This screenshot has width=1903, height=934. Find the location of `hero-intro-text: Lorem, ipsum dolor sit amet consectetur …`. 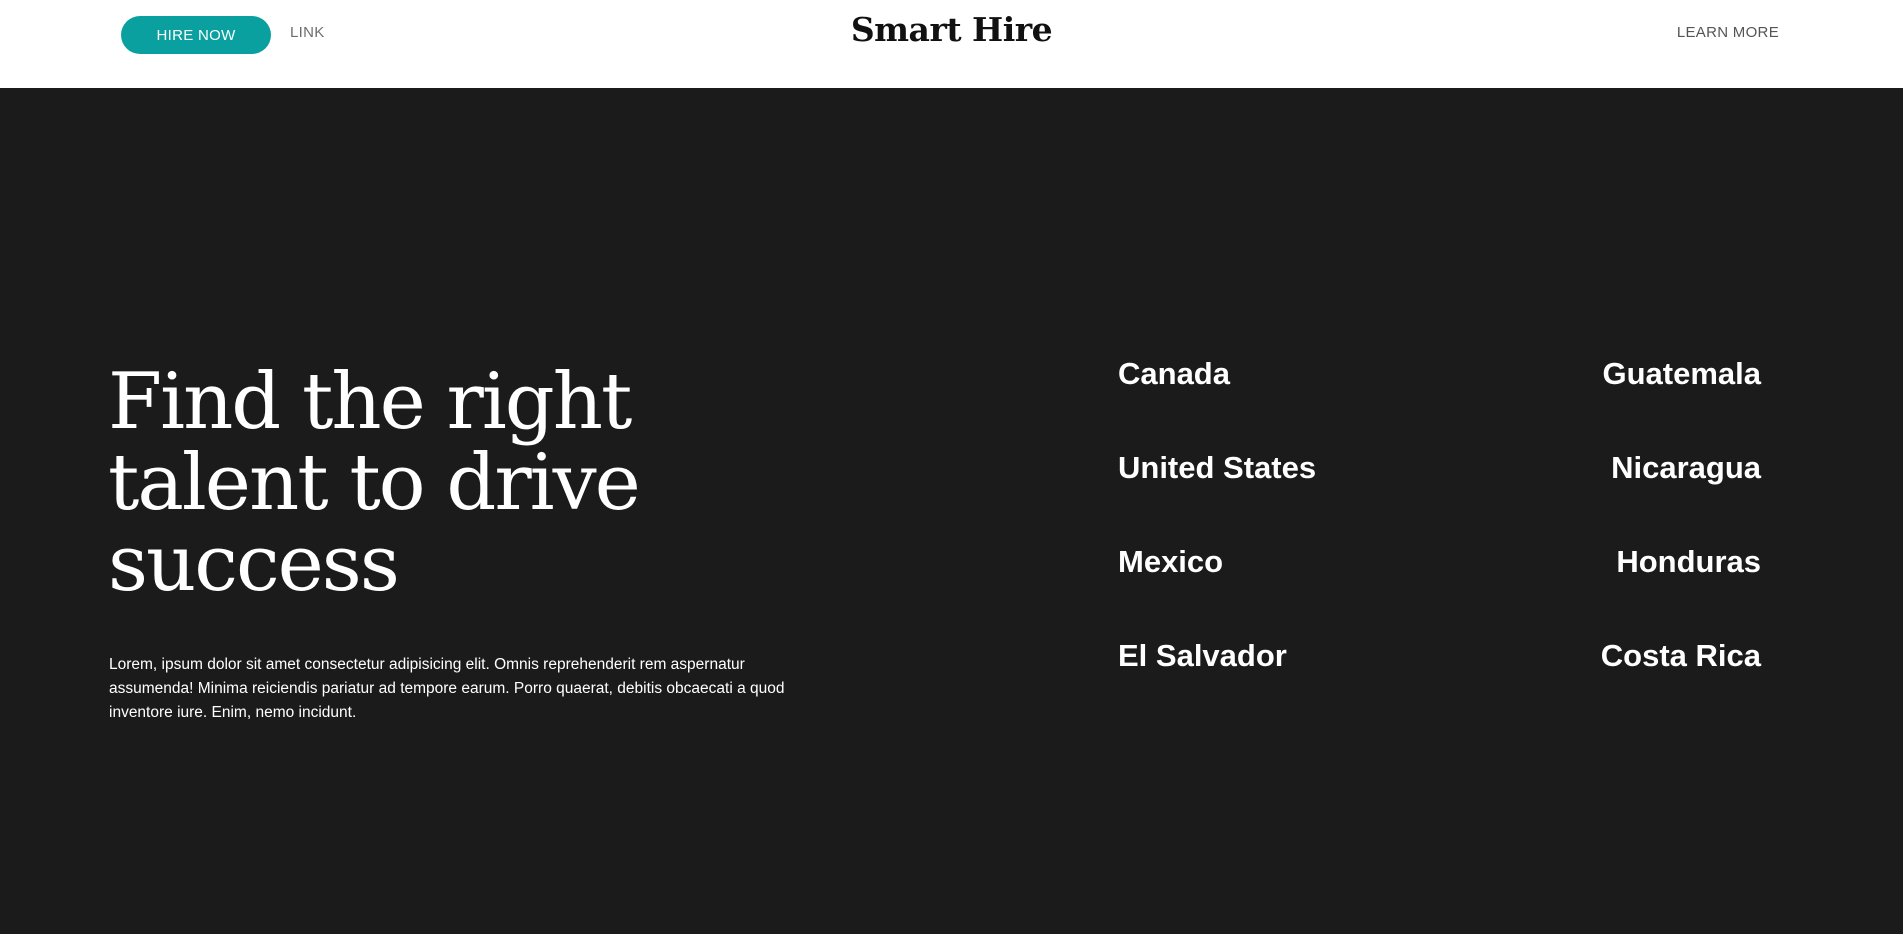

hero-intro-text: Lorem, ipsum dolor sit amet consectetur … is located at coordinates (447, 688).